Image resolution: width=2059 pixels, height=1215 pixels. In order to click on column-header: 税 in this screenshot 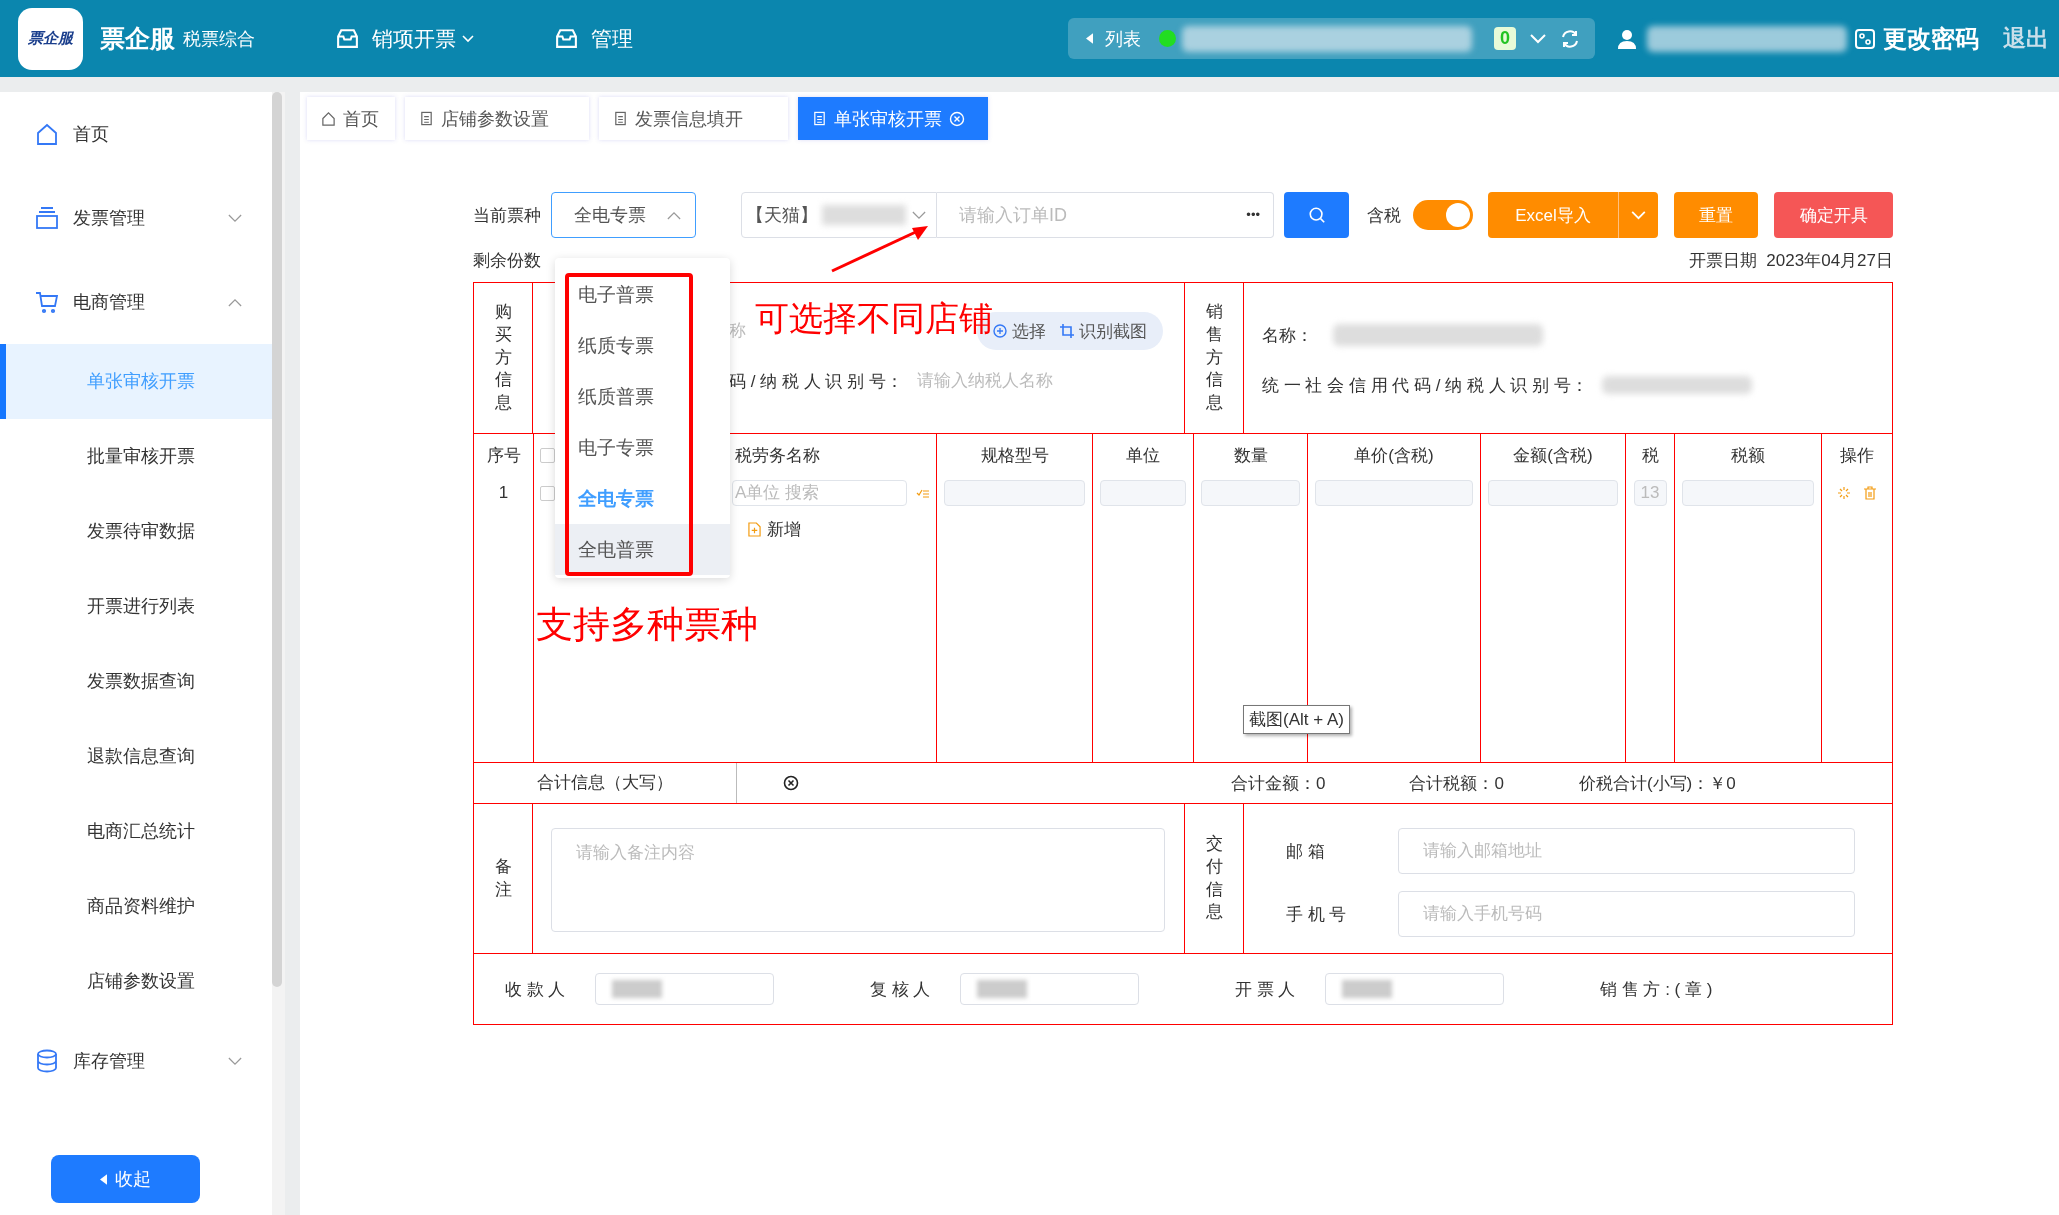, I will do `click(1650, 455)`.